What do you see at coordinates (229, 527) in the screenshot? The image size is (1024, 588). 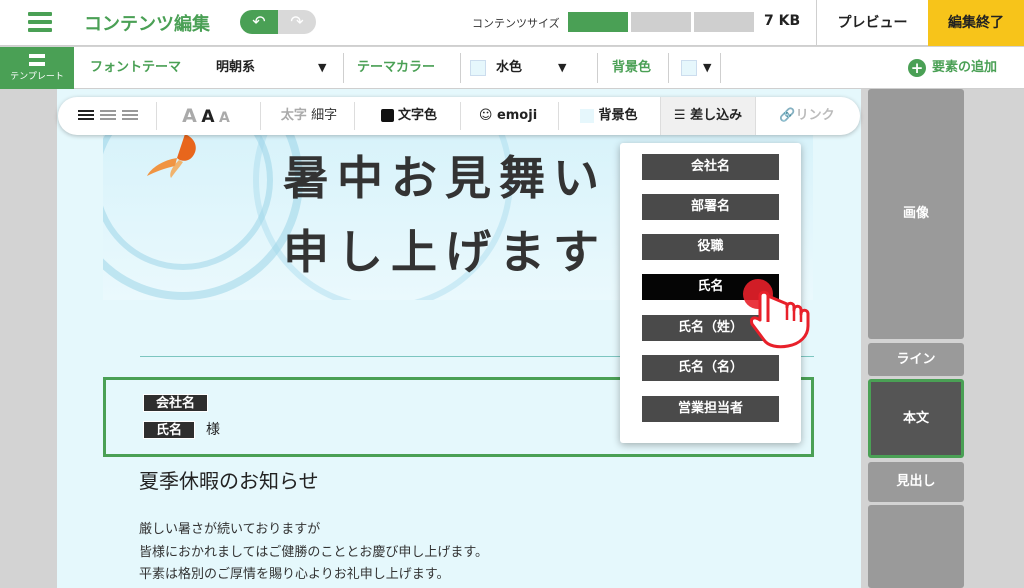 I see `body-text-line: 厳しい暑さが続いておりますが` at bounding box center [229, 527].